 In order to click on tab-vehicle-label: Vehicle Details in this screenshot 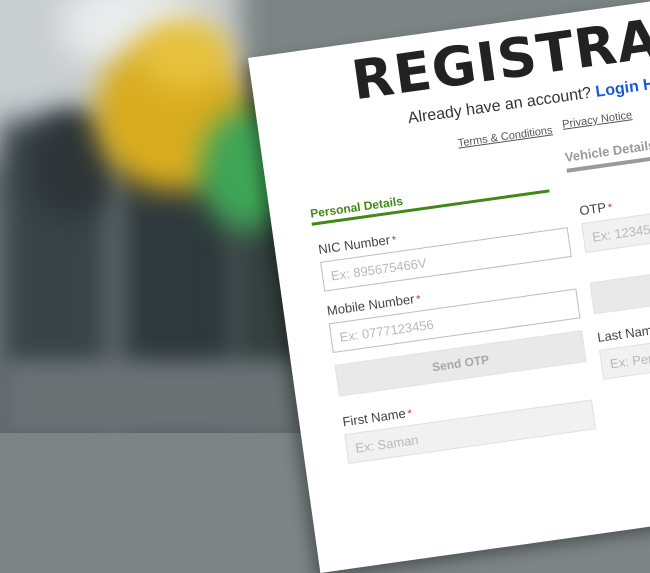, I will do `click(606, 151)`.